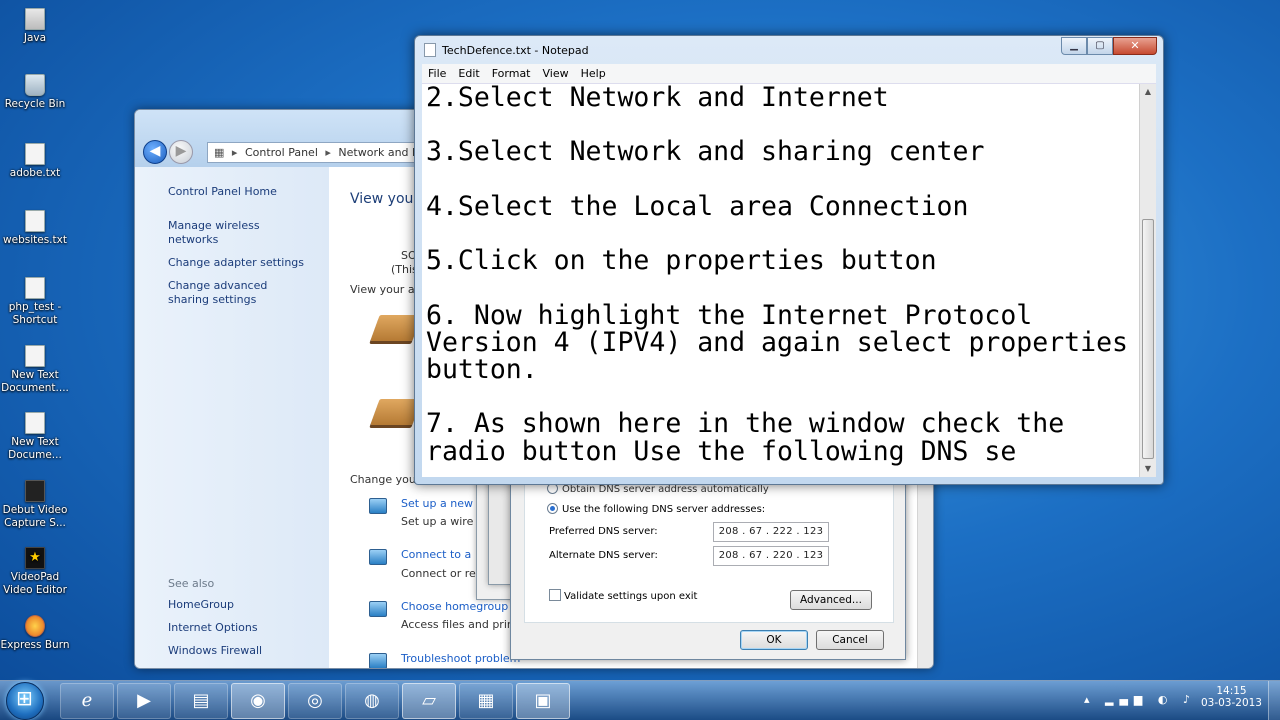 The image size is (1280, 720). I want to click on ok-button: OK, so click(774, 640).